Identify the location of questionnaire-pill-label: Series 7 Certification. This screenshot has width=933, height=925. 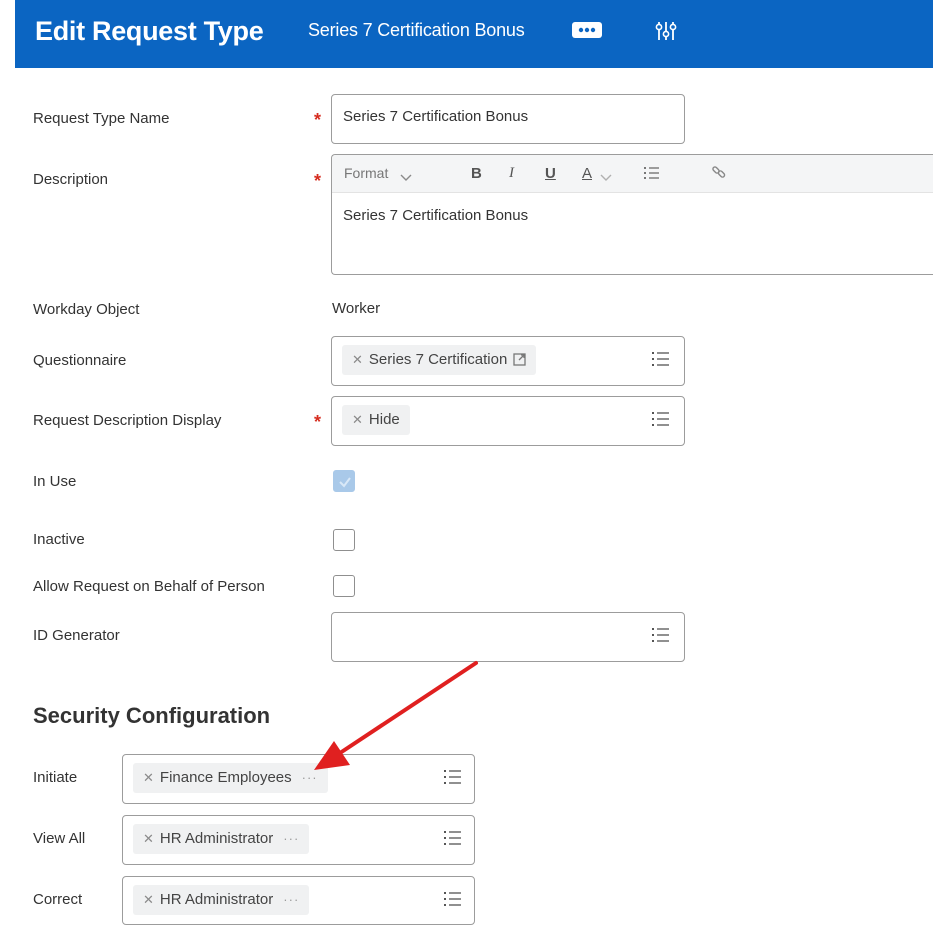
(438, 359).